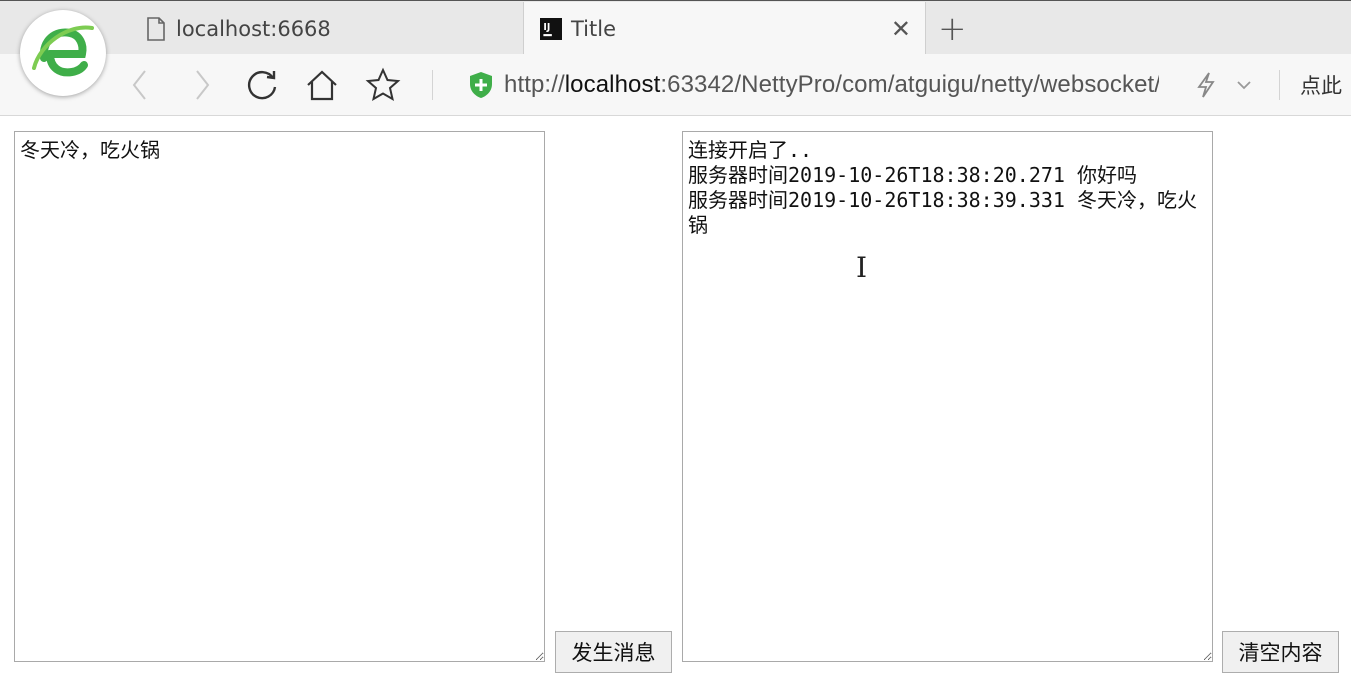 This screenshot has width=1351, height=693. What do you see at coordinates (613, 652) in the screenshot?
I see `send-message-button: 发生消息` at bounding box center [613, 652].